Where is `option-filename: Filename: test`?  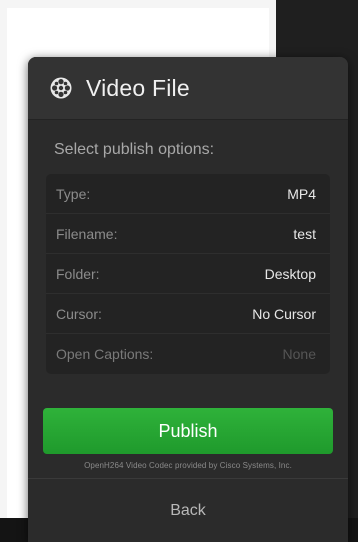 option-filename: Filename: test is located at coordinates (188, 234).